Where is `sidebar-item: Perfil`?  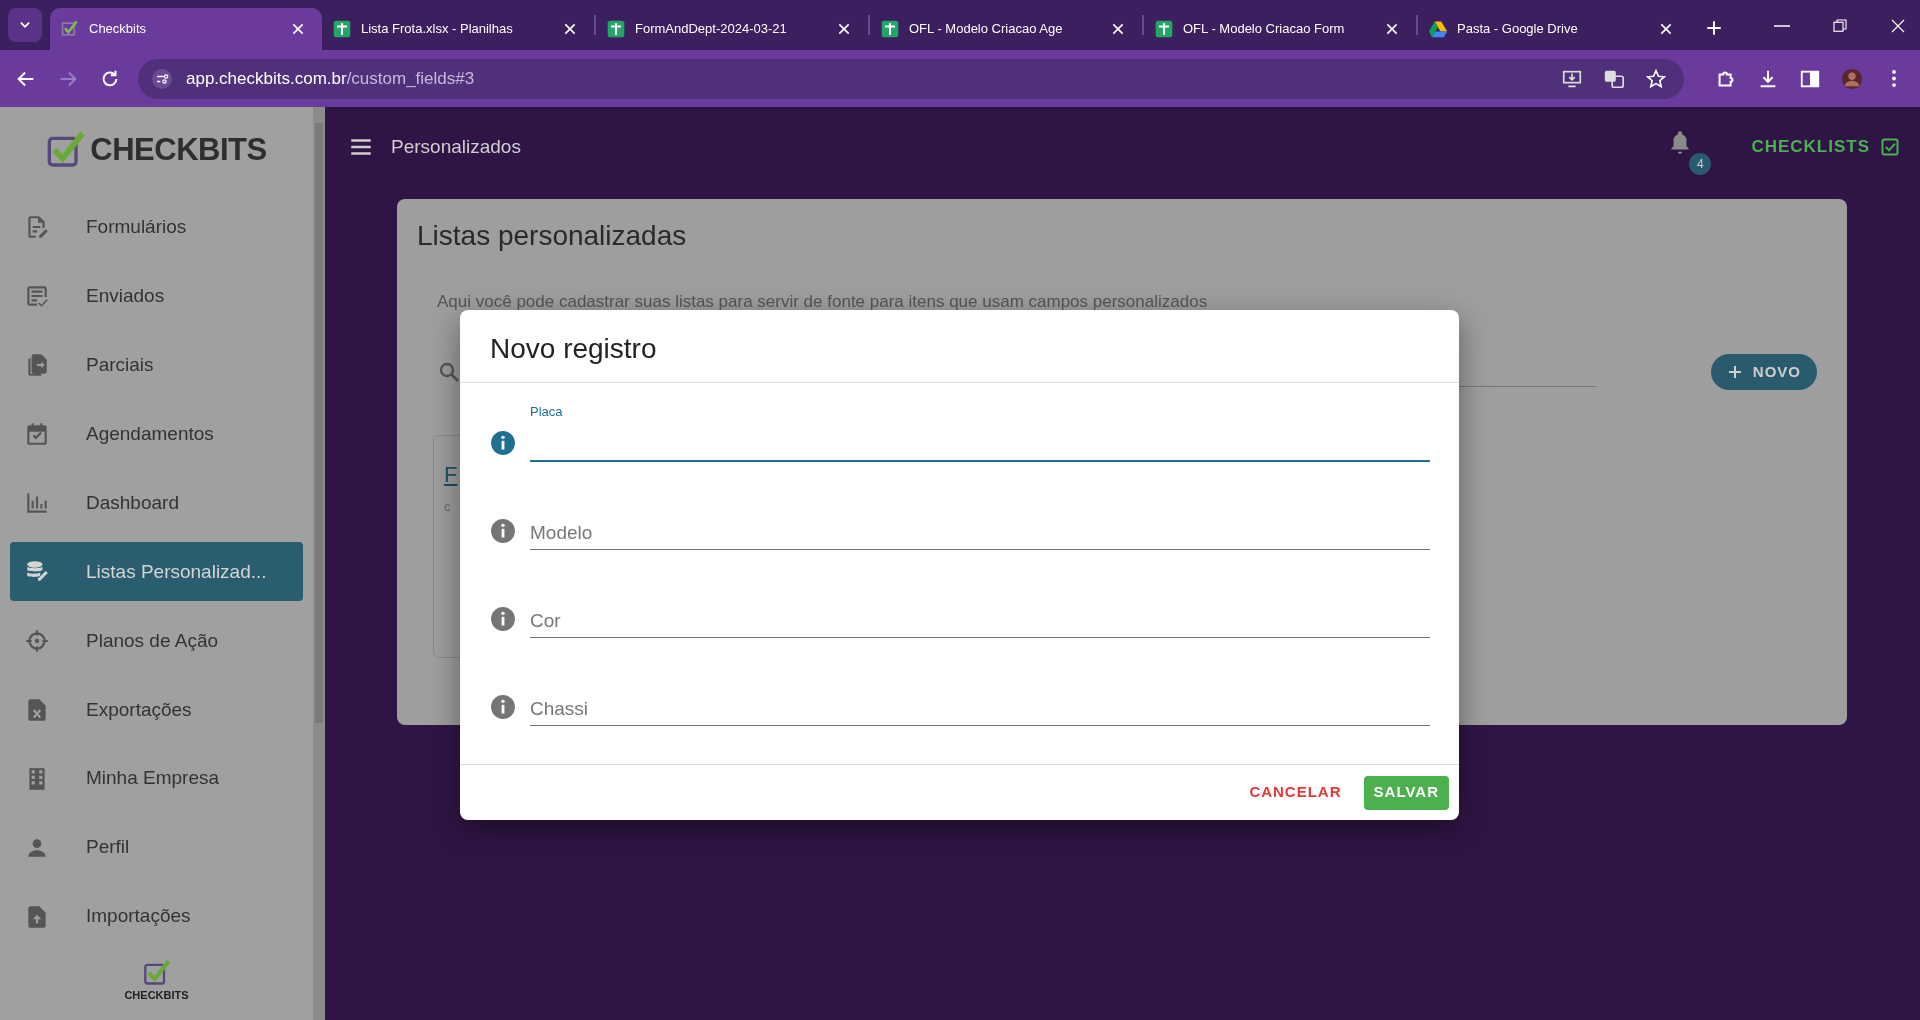 sidebar-item: Perfil is located at coordinates (156, 848).